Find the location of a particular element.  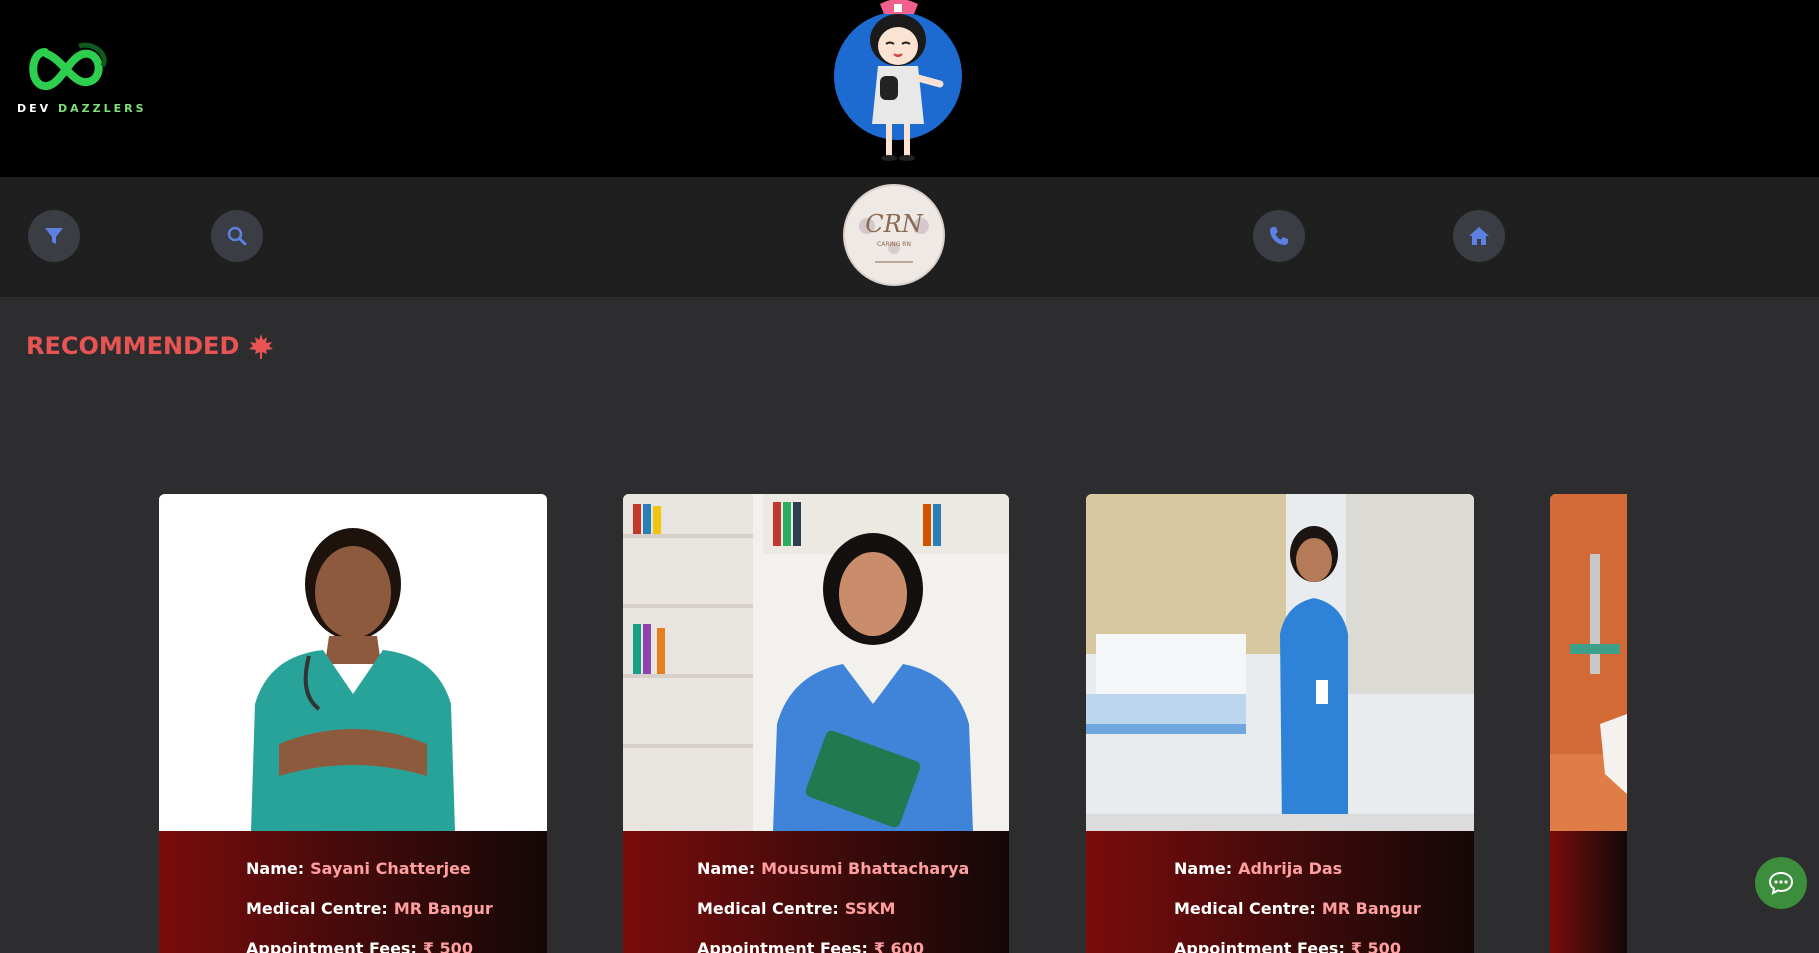

nurse-card-partial is located at coordinates (1588, 723).